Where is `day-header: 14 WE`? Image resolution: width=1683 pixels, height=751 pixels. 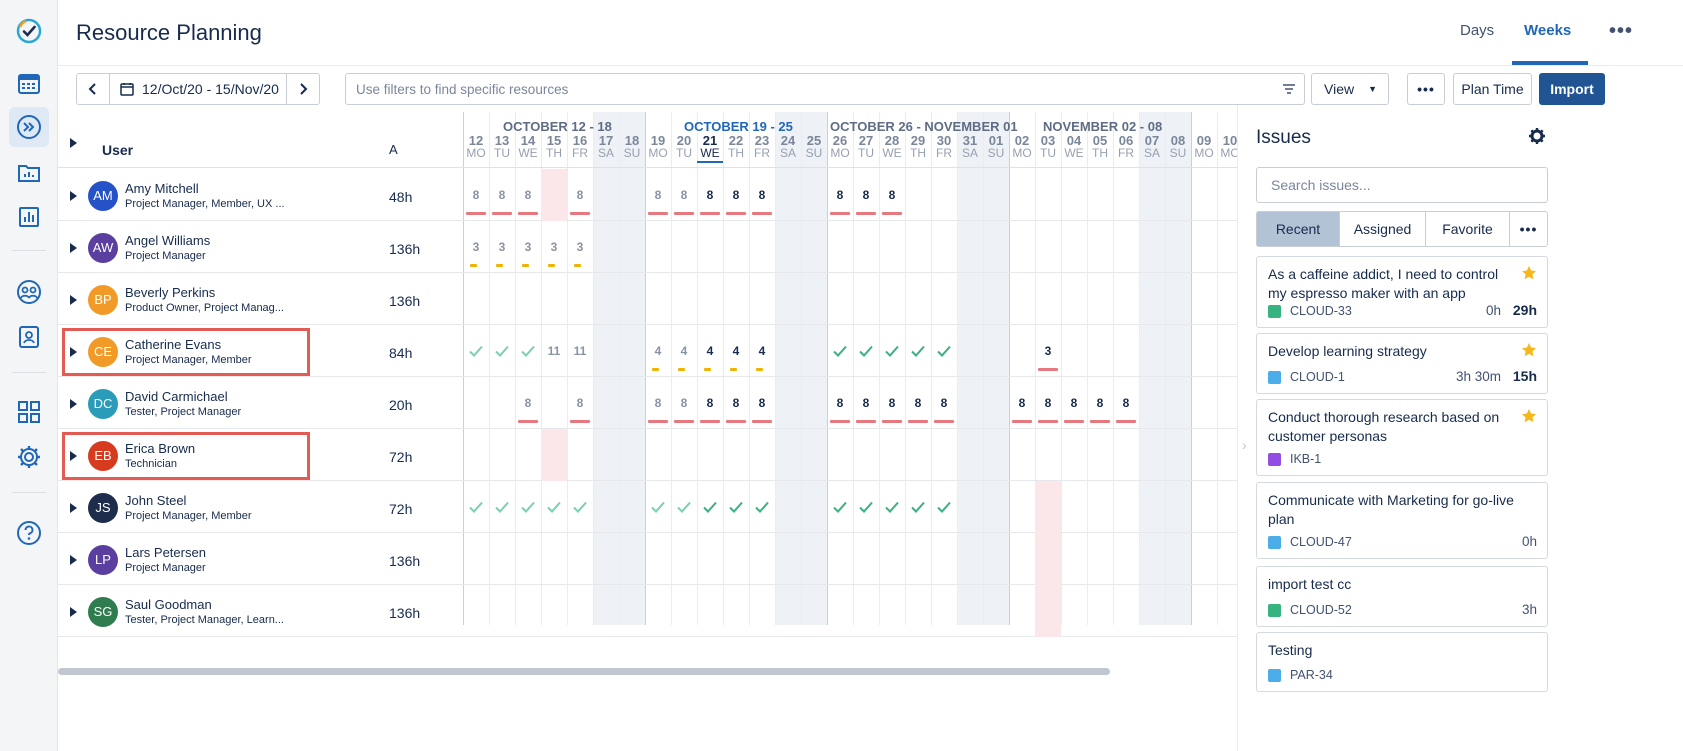 day-header: 14 WE is located at coordinates (528, 146).